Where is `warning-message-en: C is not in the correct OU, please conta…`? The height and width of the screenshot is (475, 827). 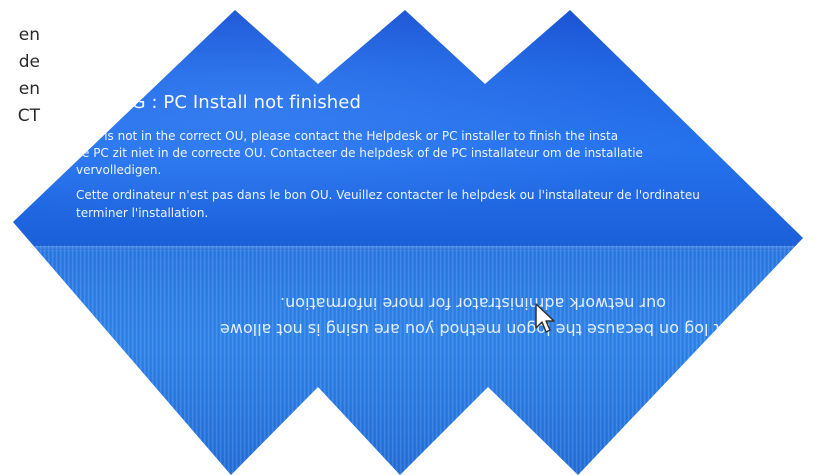 warning-message-en: C is not in the correct OU, please conta… is located at coordinates (355, 136).